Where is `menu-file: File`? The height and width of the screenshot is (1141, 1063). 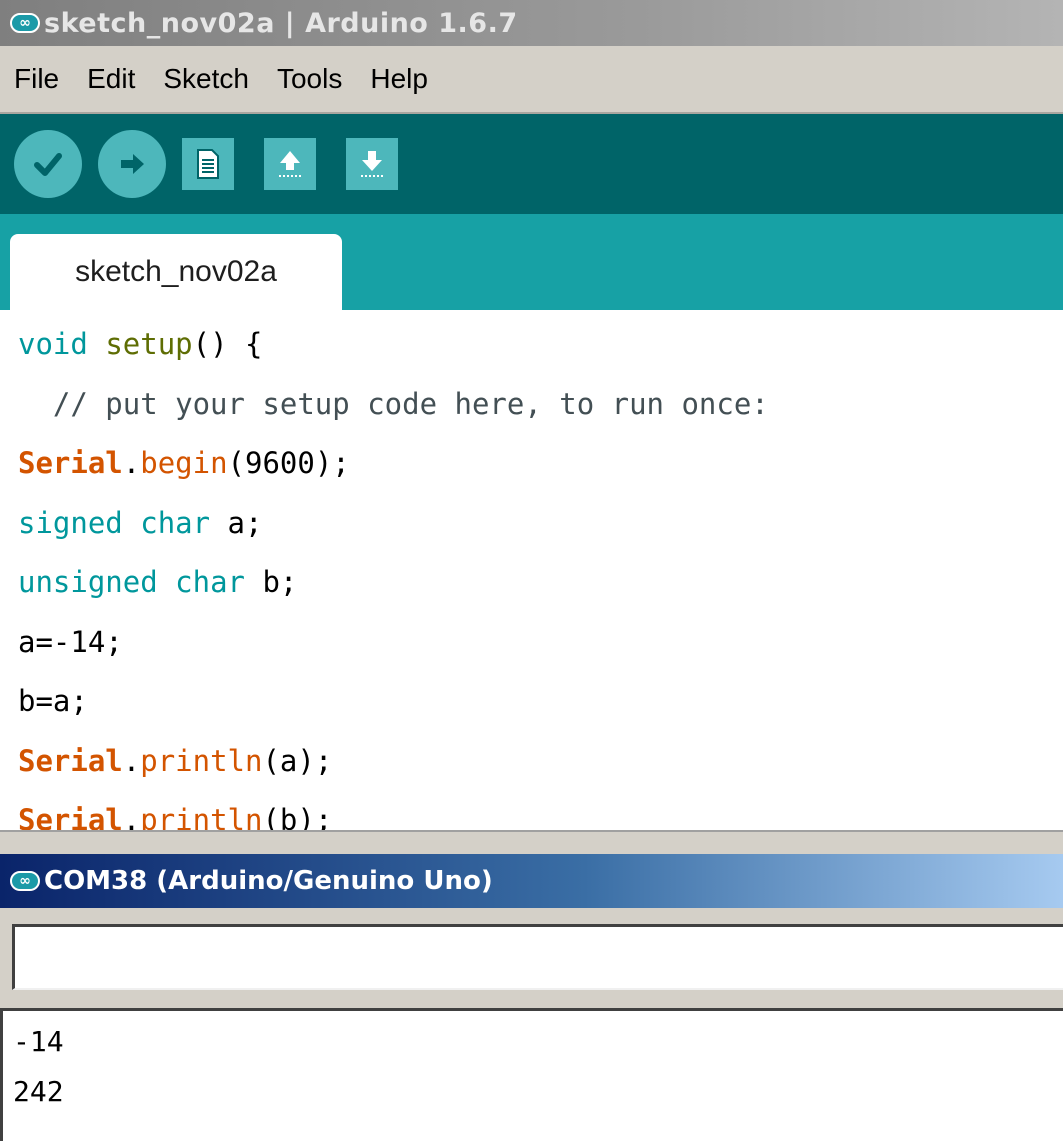 menu-file: File is located at coordinates (36, 79).